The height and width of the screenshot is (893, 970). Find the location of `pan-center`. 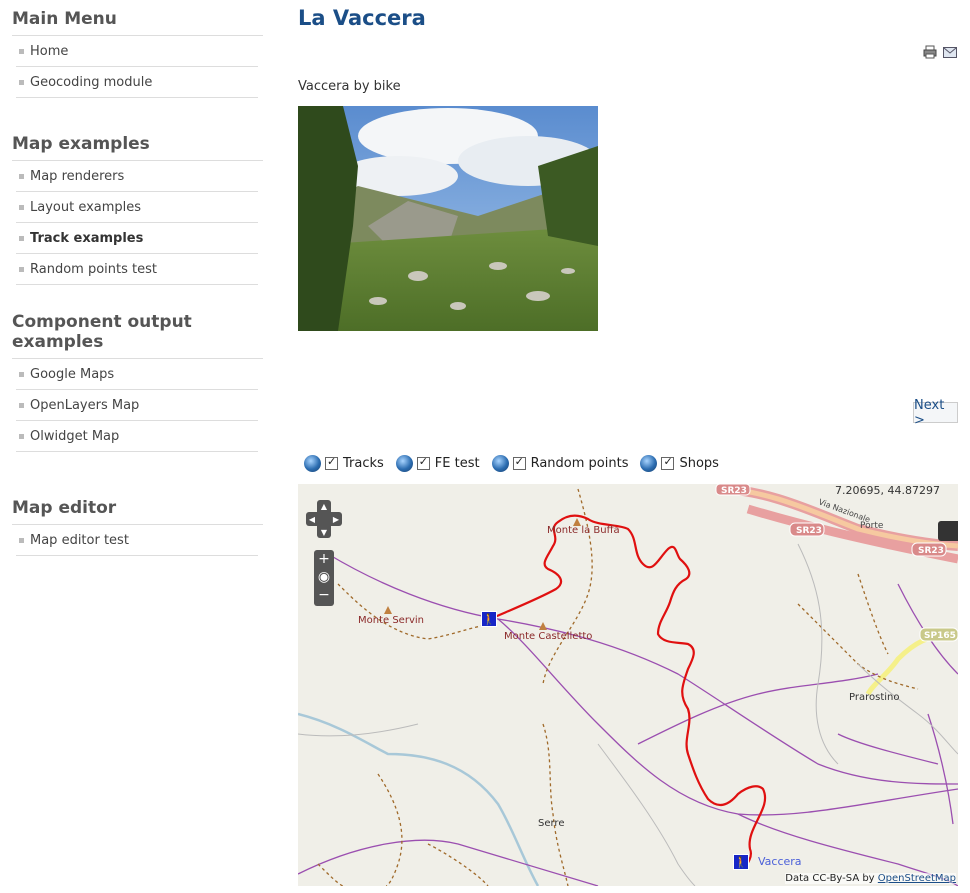

pan-center is located at coordinates (324, 519).